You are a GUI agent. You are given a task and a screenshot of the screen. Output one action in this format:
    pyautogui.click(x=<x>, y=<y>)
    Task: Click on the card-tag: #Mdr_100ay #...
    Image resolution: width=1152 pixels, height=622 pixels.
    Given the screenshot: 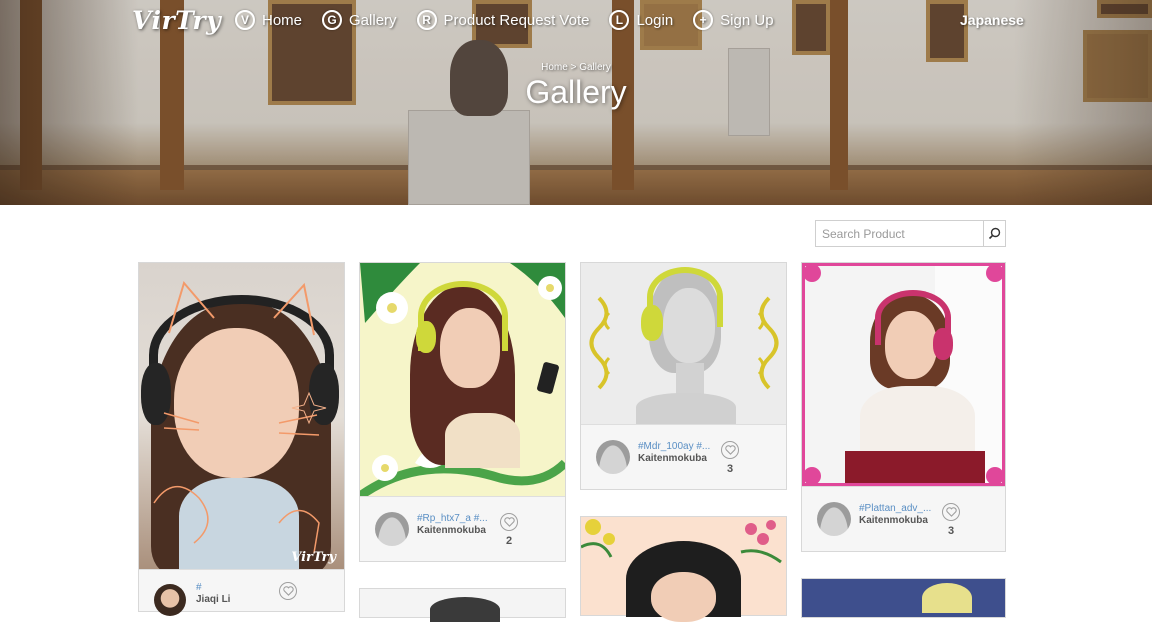 What is the action you would take?
    pyautogui.click(x=674, y=446)
    